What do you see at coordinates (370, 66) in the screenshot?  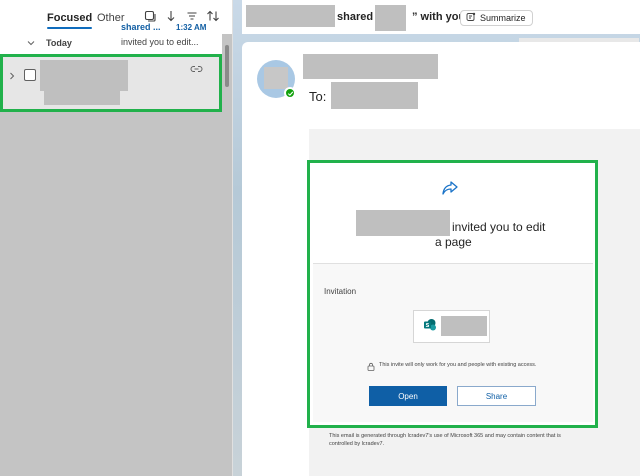 I see `redacted-sender-name` at bounding box center [370, 66].